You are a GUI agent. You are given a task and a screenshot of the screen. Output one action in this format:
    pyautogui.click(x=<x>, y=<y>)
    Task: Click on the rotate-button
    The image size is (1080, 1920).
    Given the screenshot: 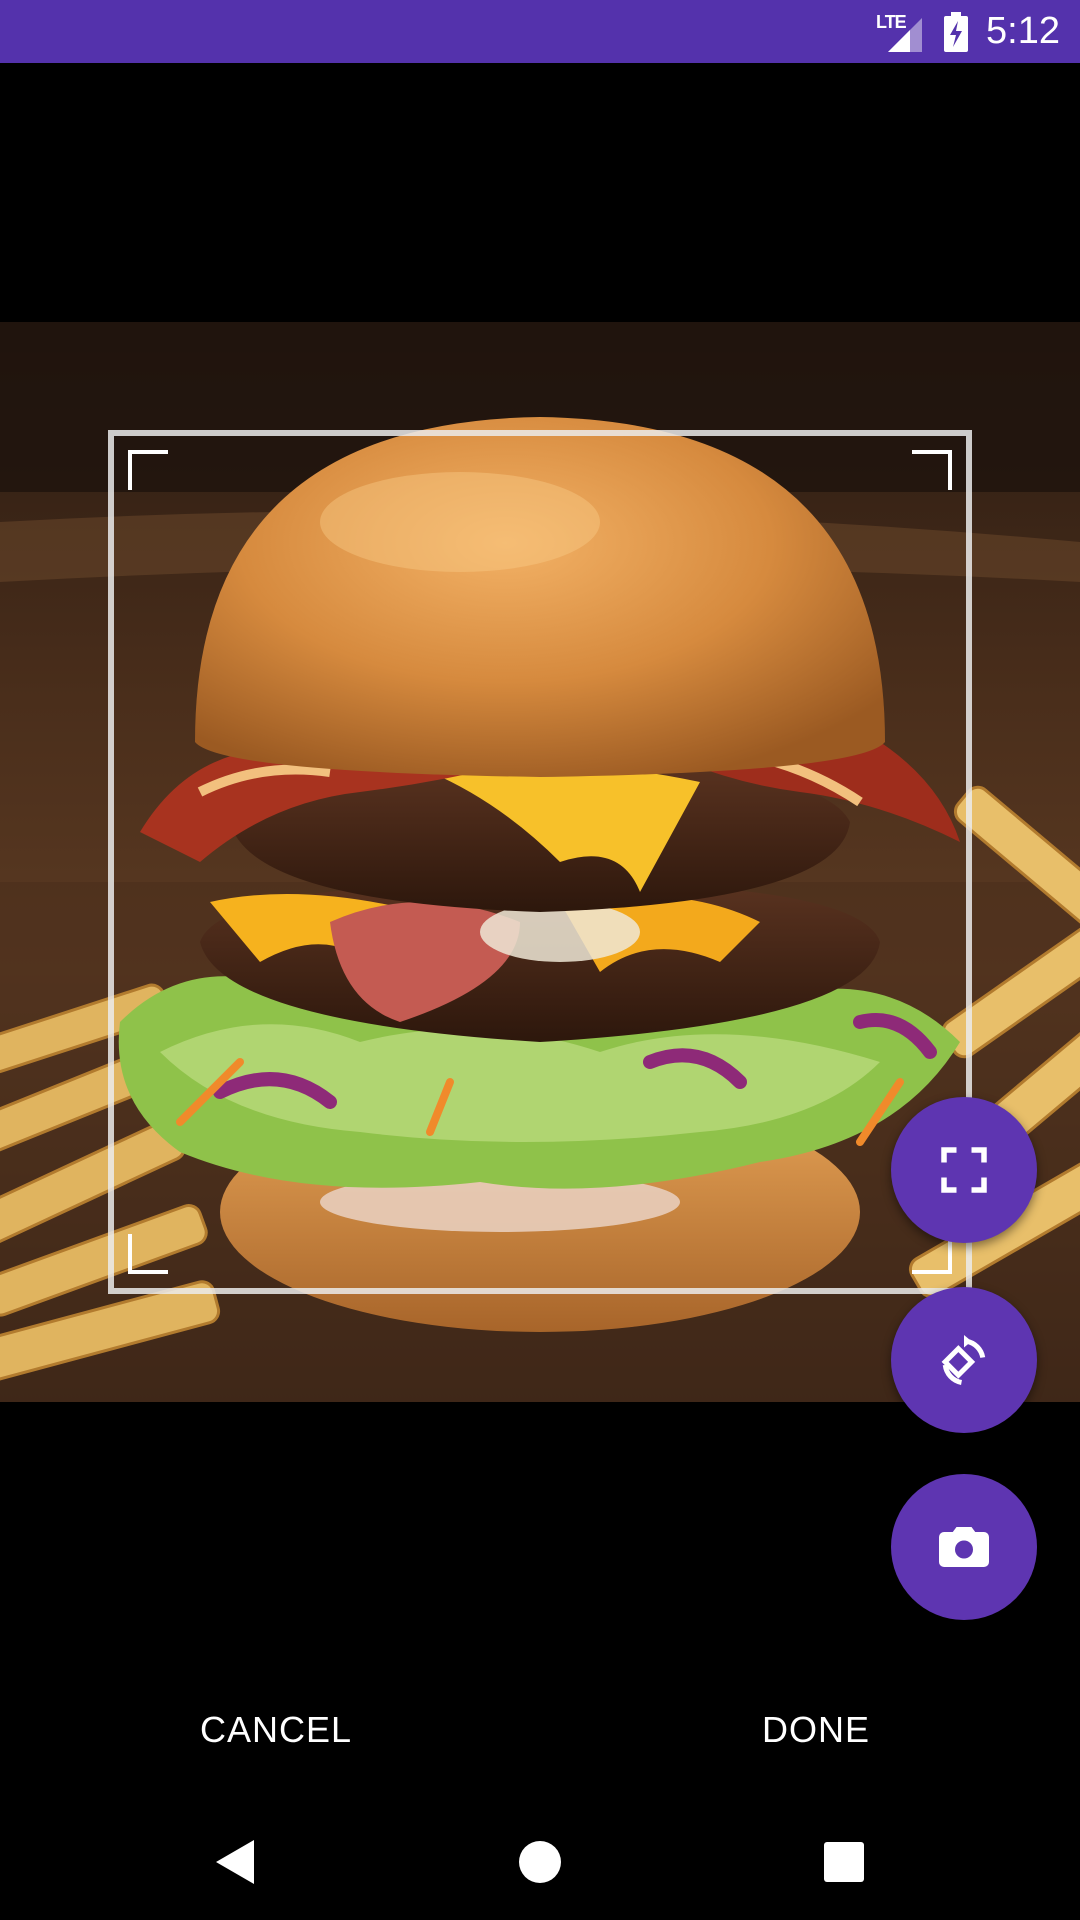 What is the action you would take?
    pyautogui.click(x=964, y=1360)
    